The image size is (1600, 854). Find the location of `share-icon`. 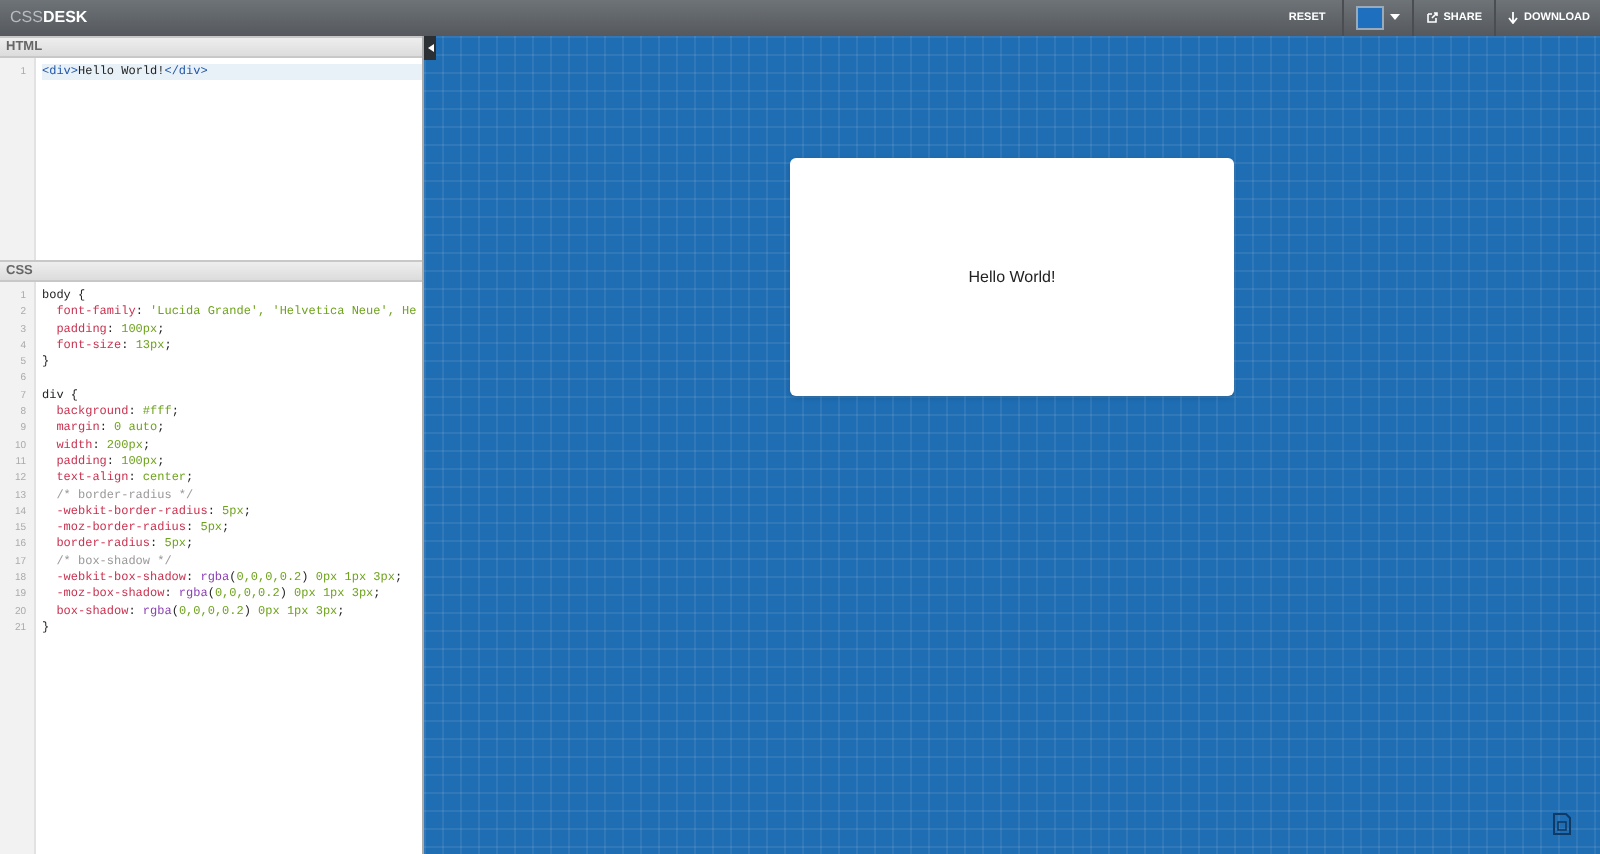

share-icon is located at coordinates (1431, 18).